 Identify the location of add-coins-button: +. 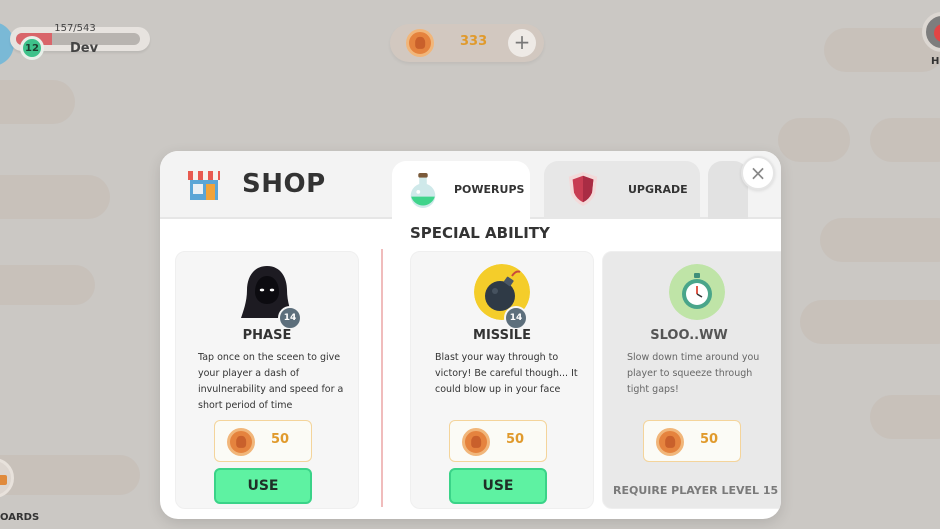
(522, 43).